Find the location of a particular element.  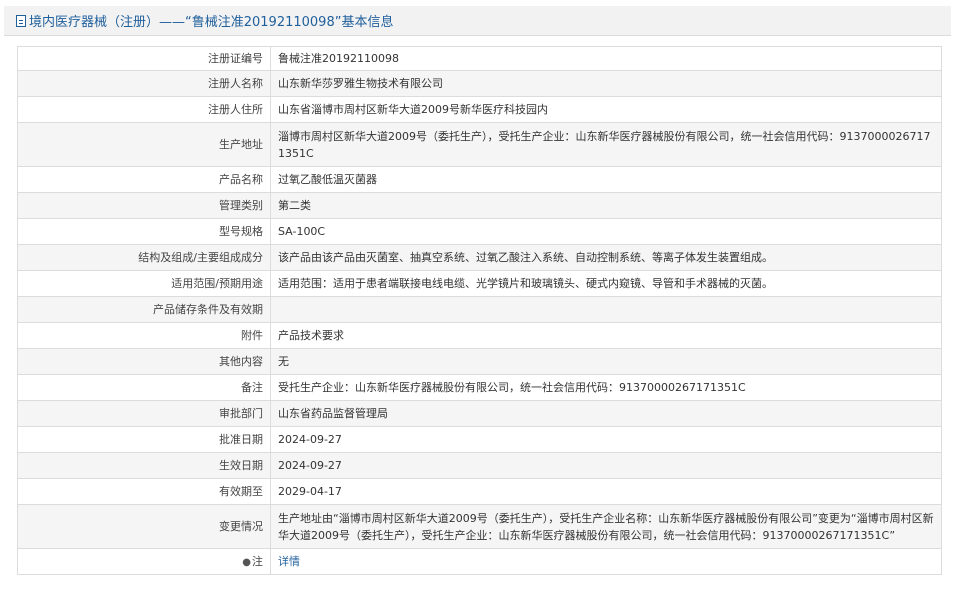

field-label: 结构及组成/主要组成成分 is located at coordinates (144, 257).